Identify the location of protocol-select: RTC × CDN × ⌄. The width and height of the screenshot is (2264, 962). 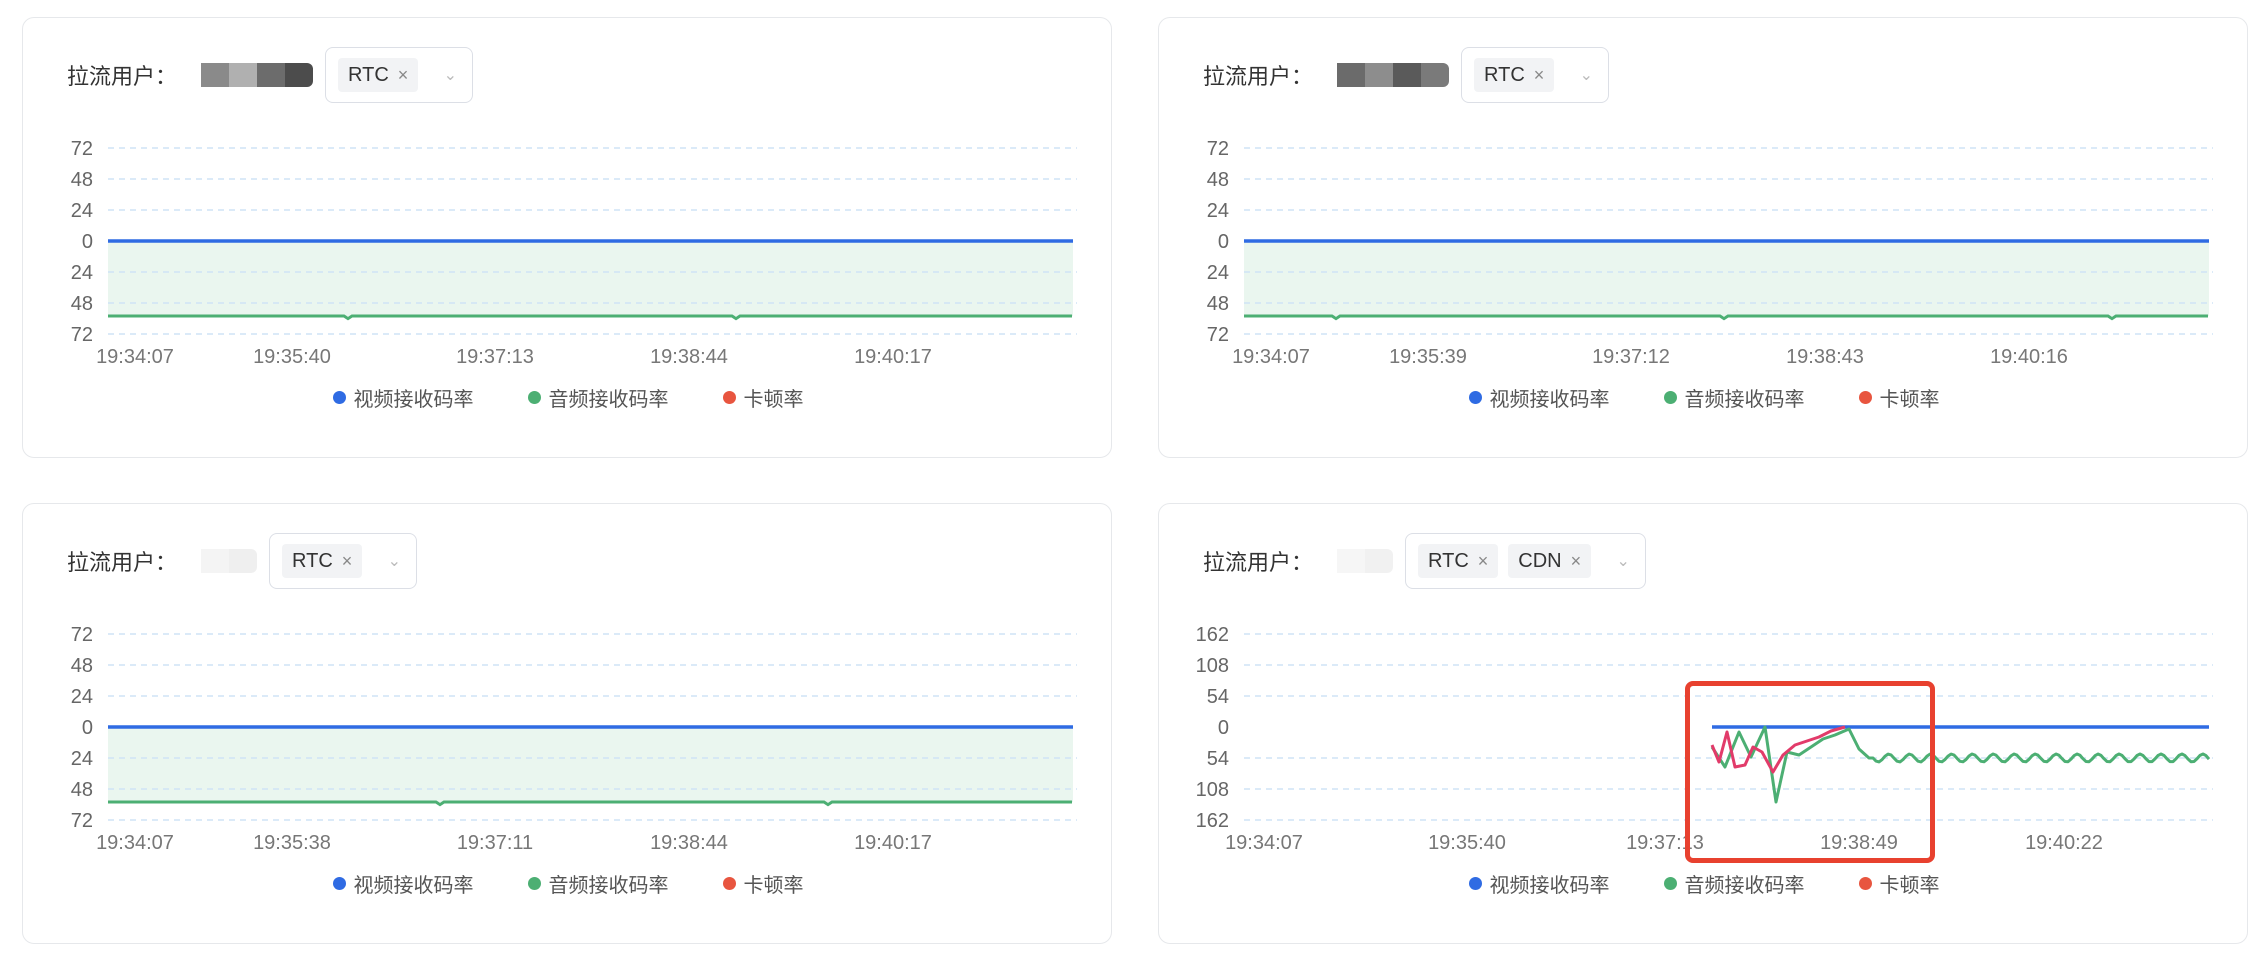
(1526, 561).